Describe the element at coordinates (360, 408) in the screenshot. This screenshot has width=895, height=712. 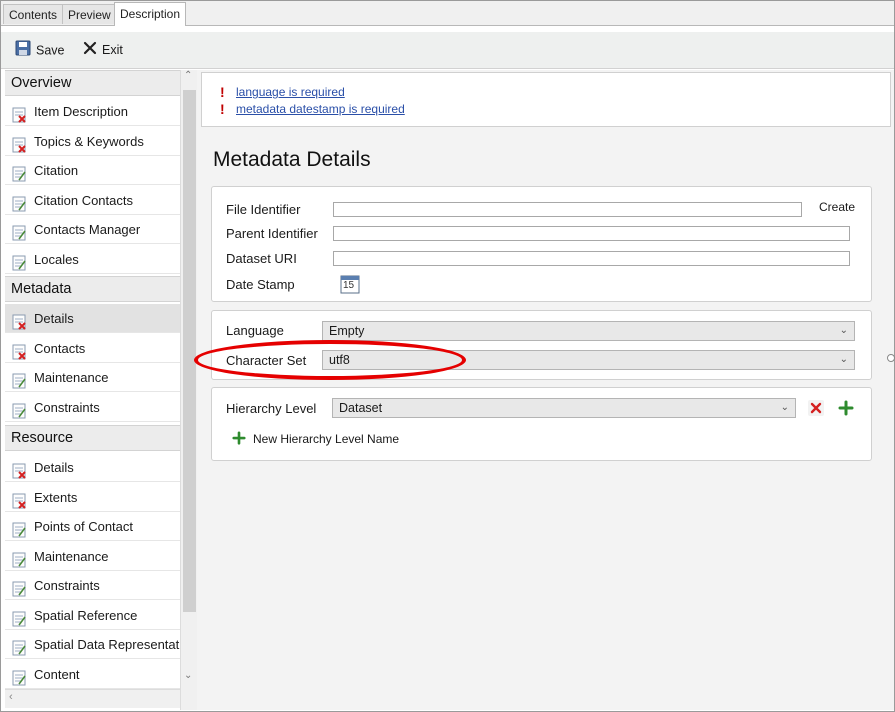
I see `hierarchy-level-value: Dataset` at that location.